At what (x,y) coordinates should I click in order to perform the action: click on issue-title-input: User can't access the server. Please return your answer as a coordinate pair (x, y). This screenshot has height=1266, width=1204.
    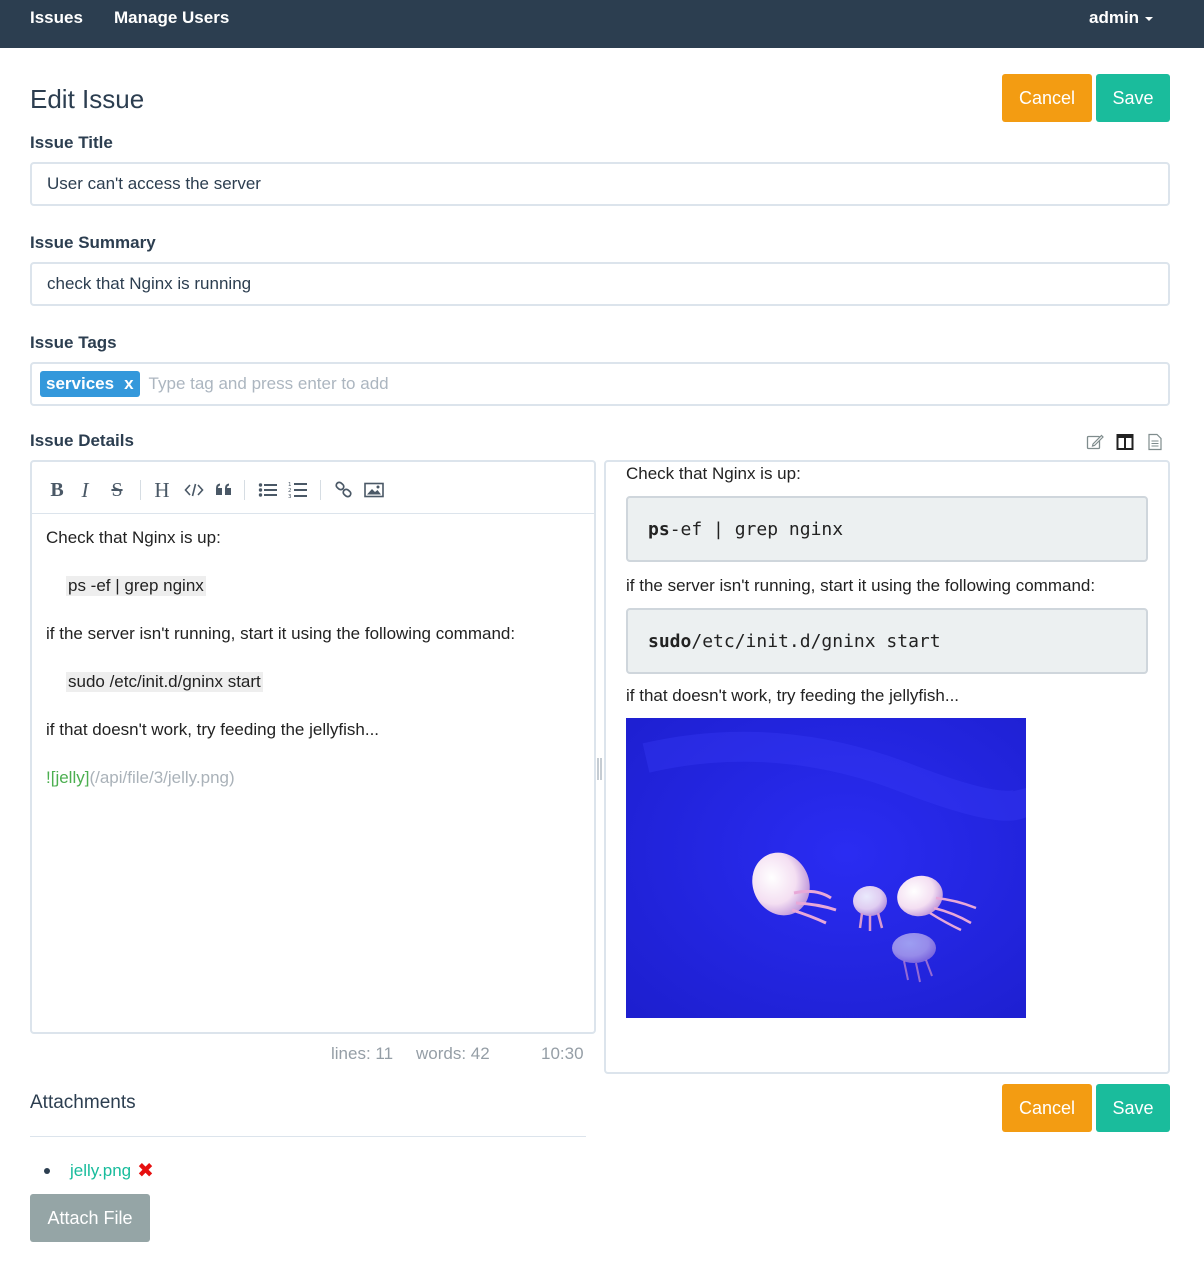
    Looking at the image, I should click on (600, 184).